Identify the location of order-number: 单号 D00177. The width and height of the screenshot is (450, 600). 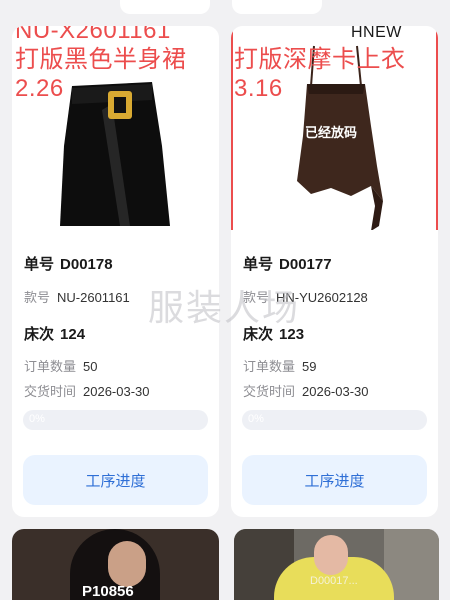
(287, 263).